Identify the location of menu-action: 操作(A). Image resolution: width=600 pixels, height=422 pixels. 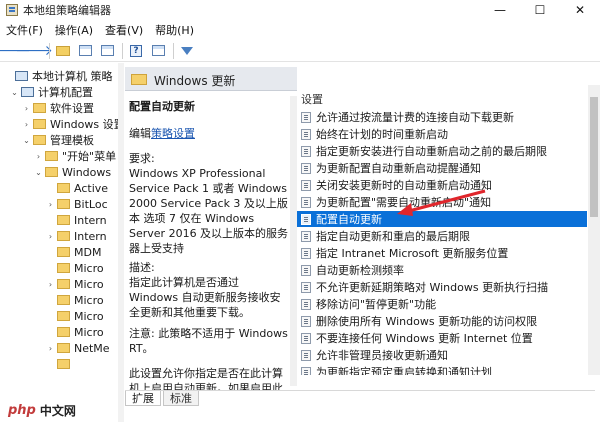
(74, 30).